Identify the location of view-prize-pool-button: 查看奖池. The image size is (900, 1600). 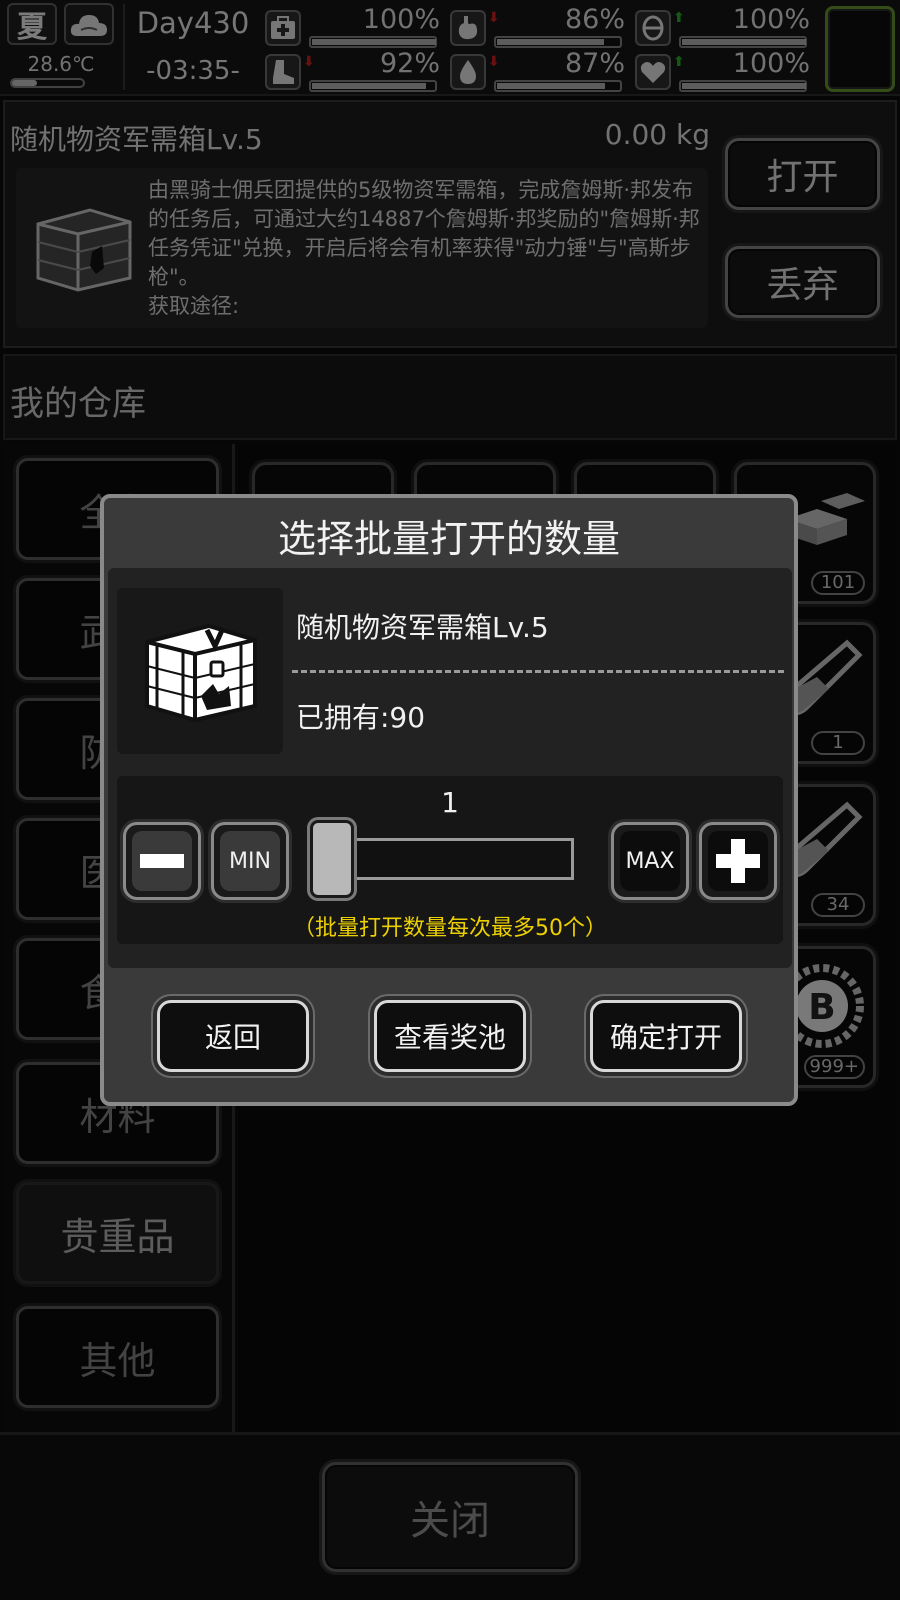
(450, 1036).